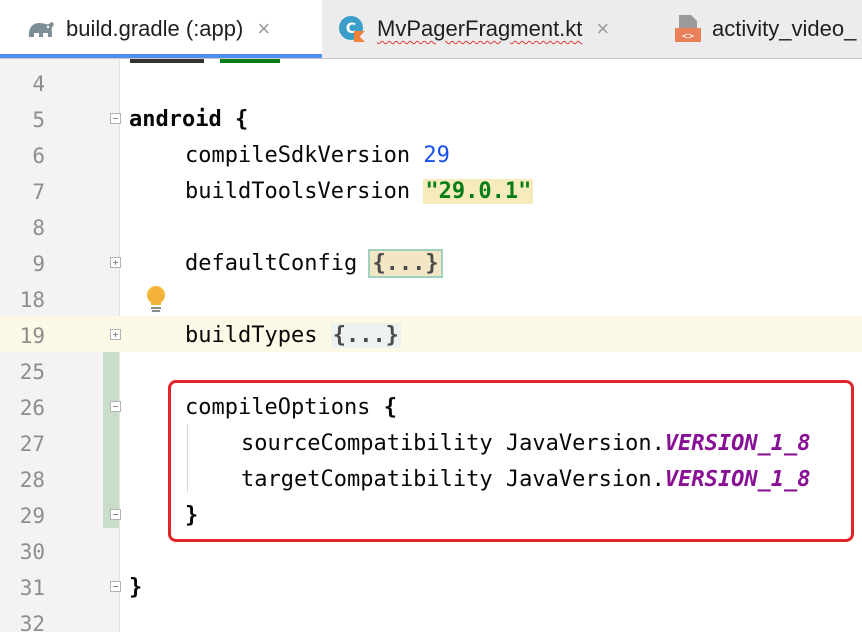 Image resolution: width=862 pixels, height=642 pixels. I want to click on code-line: 5 android {, so click(431, 120).